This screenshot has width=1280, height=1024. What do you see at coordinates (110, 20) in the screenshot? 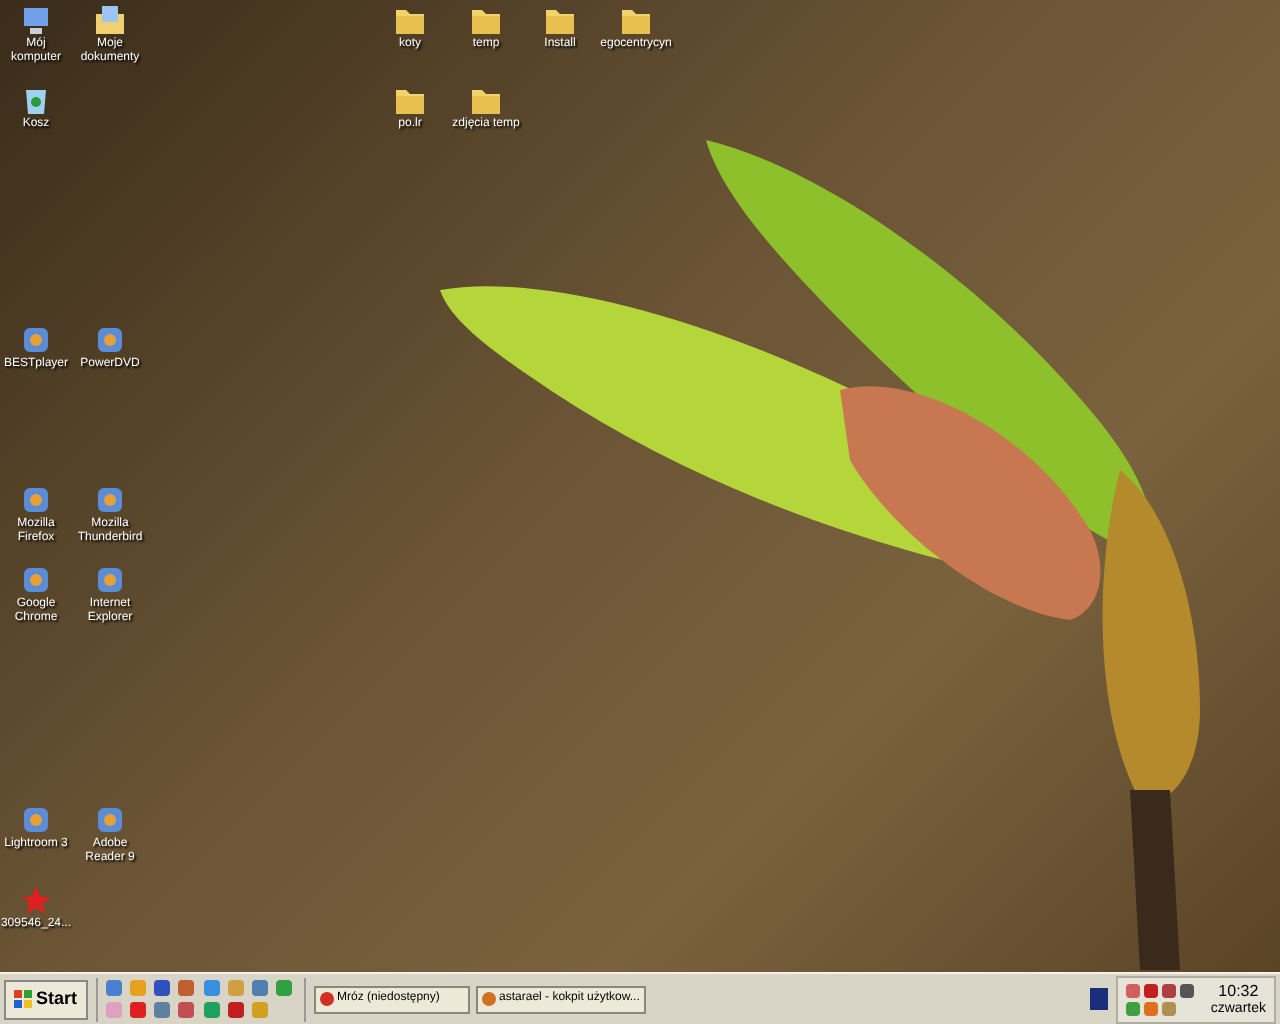
I see `document-folder-icon` at bounding box center [110, 20].